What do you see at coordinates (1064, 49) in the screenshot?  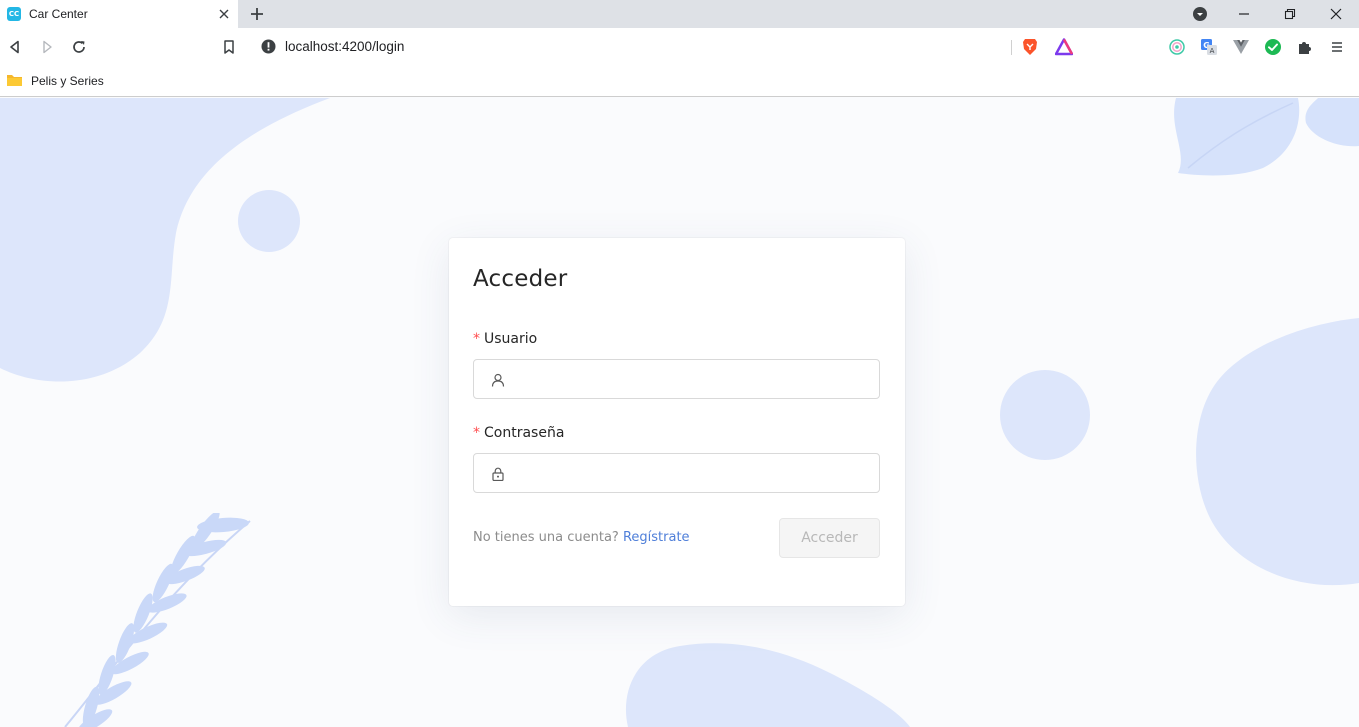 I see `brave-rewards-icon` at bounding box center [1064, 49].